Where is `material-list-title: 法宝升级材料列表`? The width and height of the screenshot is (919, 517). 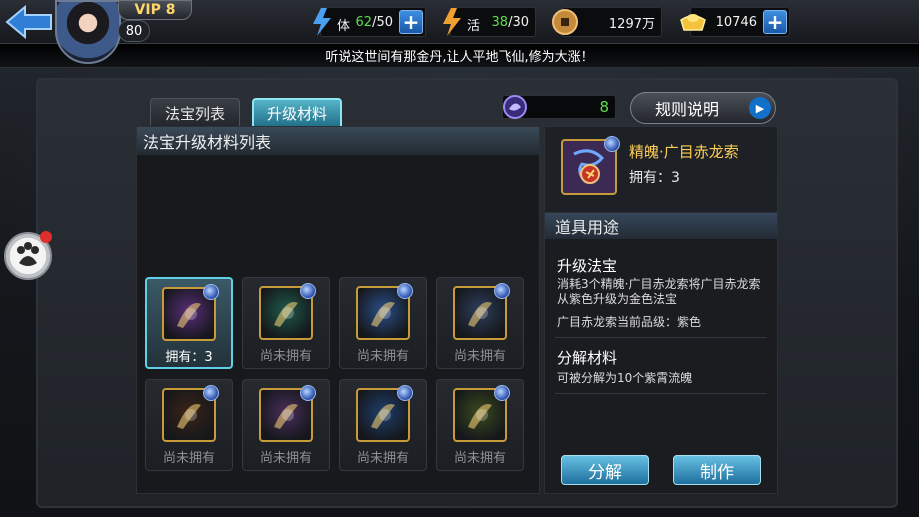
material-list-title: 法宝升级材料列表 is located at coordinates (338, 141).